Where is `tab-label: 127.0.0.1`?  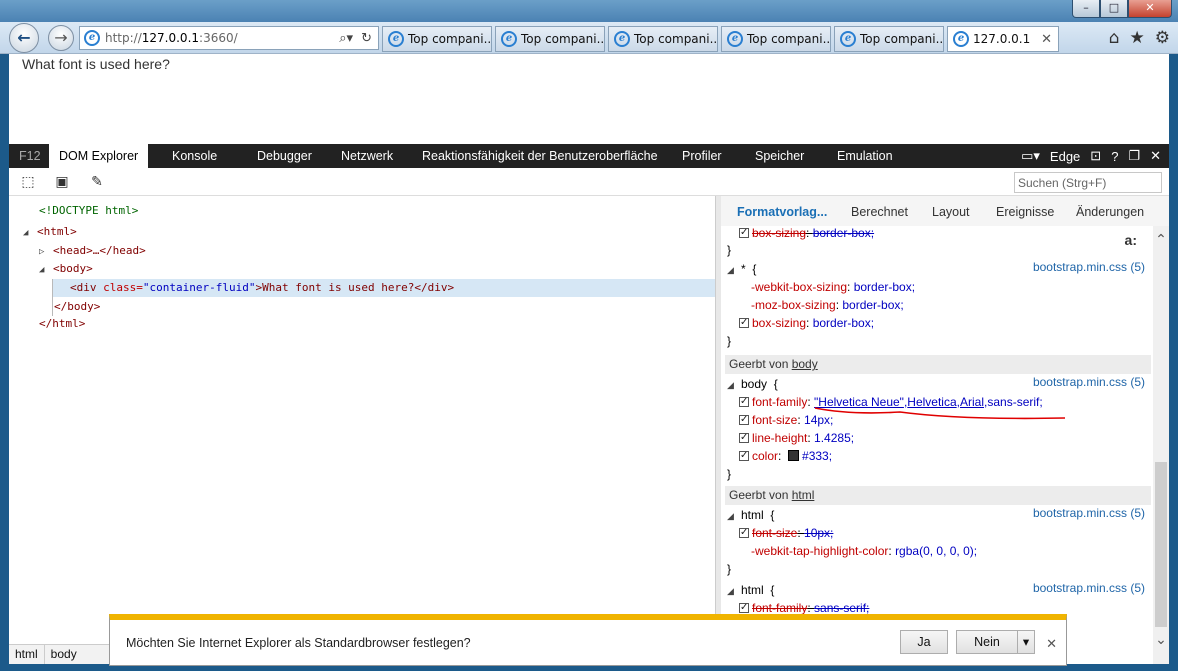 tab-label: 127.0.0.1 is located at coordinates (1002, 39).